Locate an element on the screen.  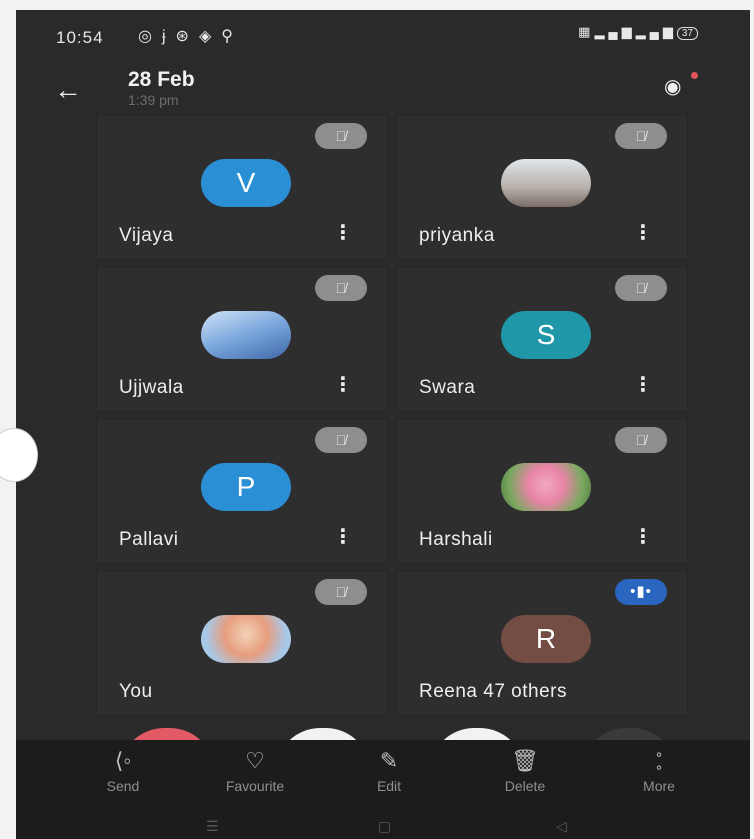
favourite-label: Favourite is located at coordinates (255, 786).